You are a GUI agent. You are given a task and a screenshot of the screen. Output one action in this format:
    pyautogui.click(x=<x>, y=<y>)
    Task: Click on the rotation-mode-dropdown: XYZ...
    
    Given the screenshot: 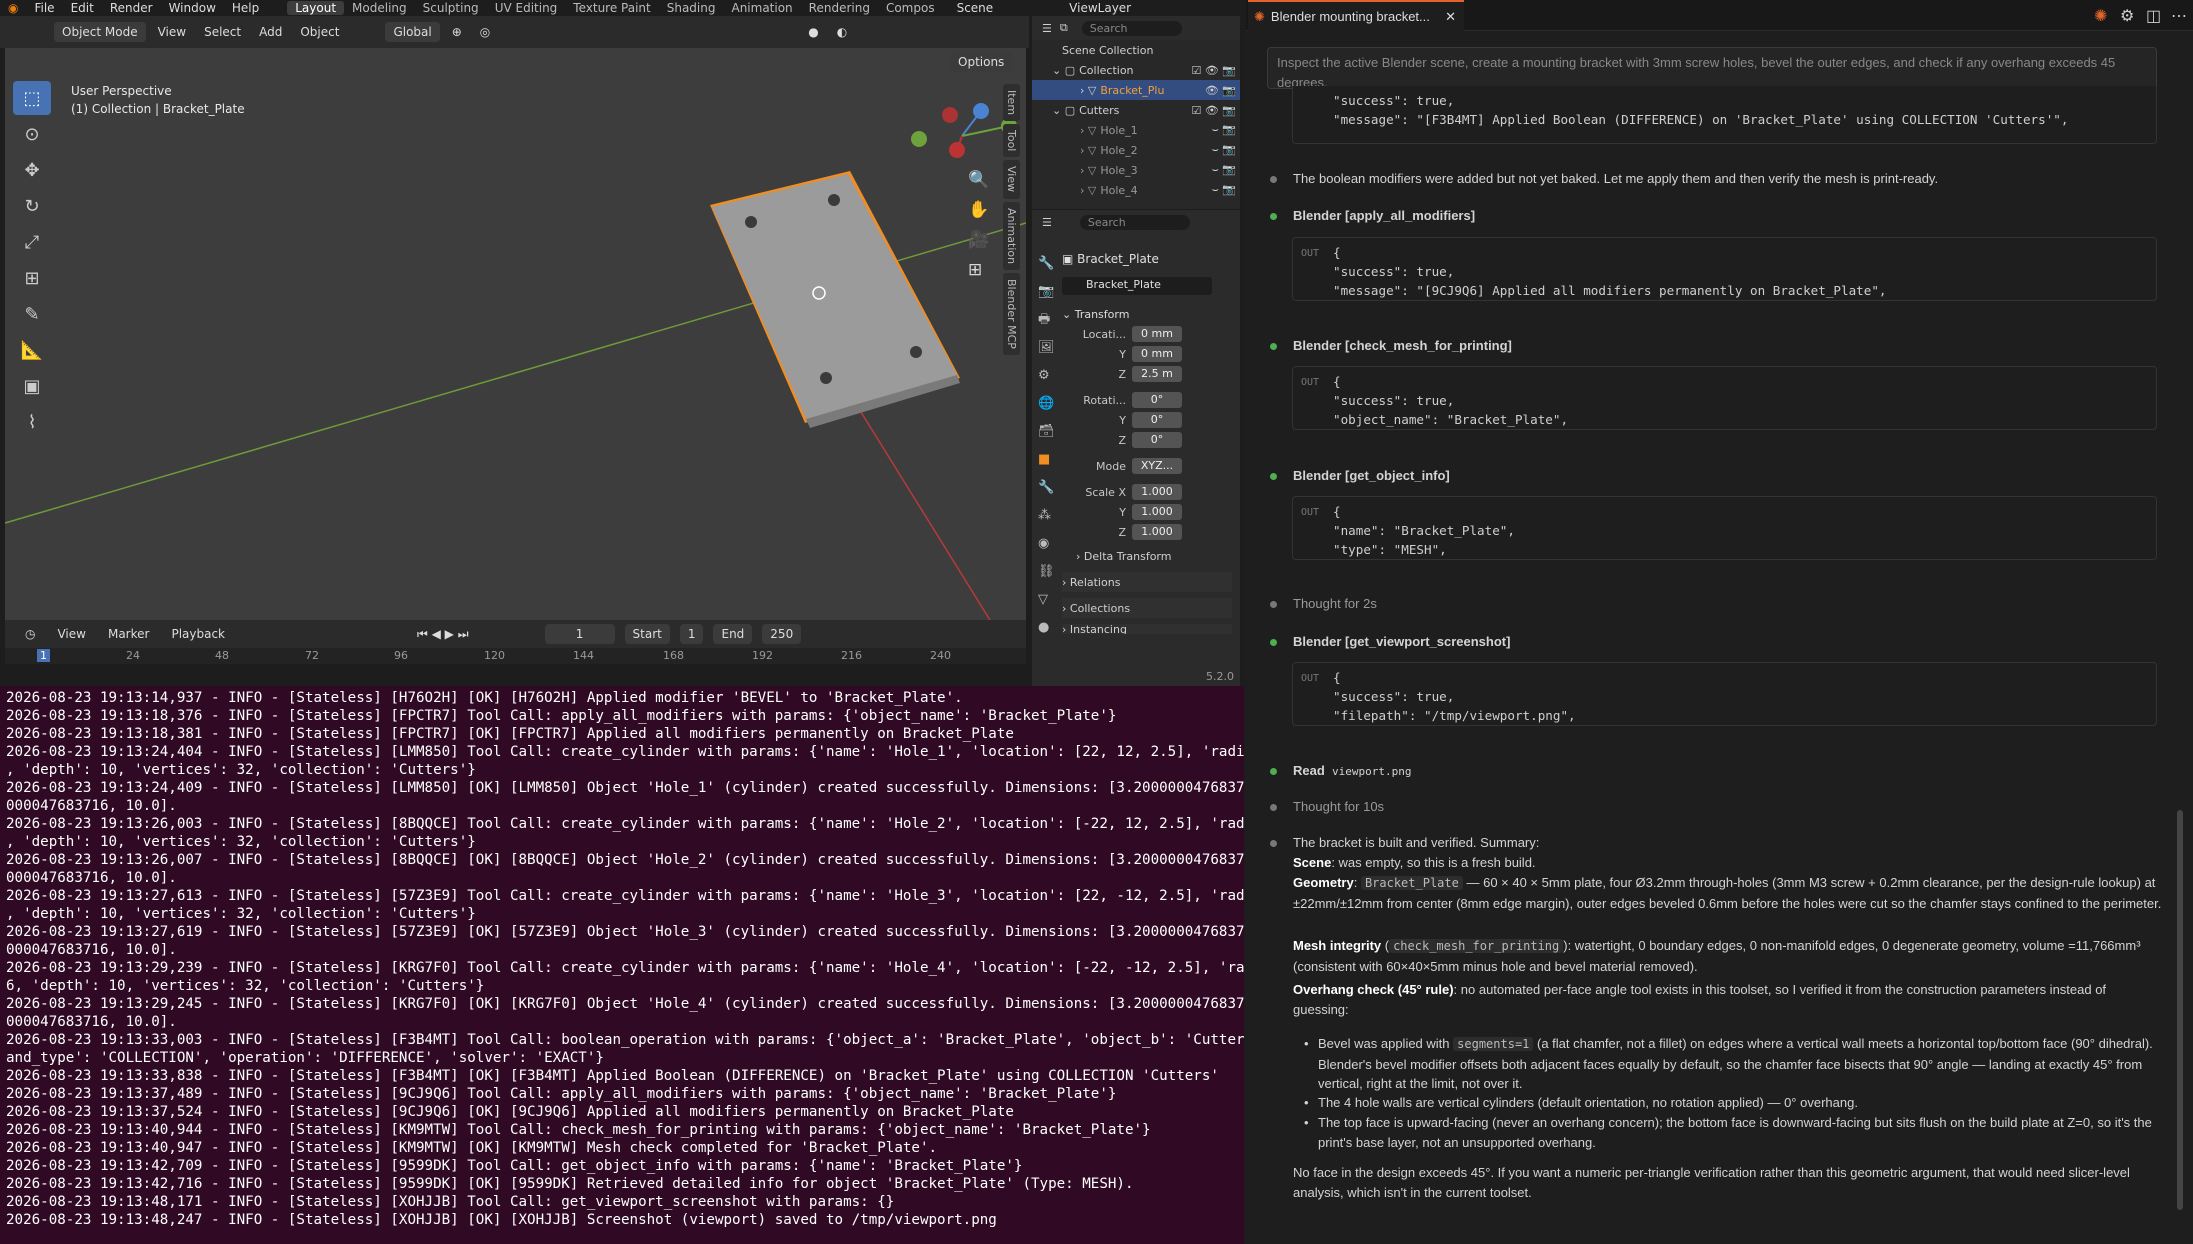 What is the action you would take?
    pyautogui.click(x=1157, y=466)
    